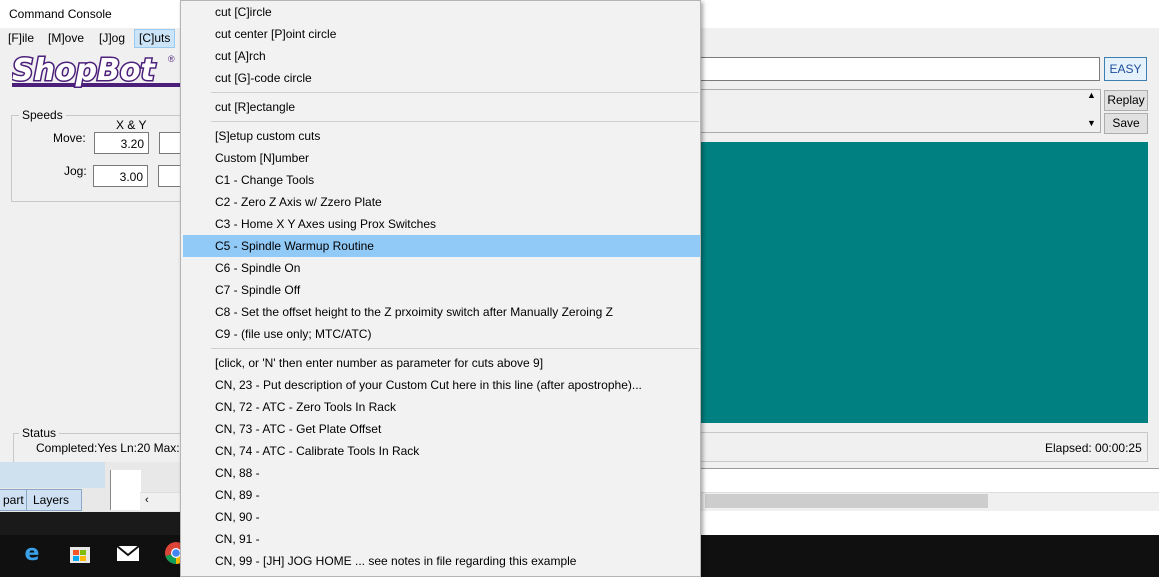  What do you see at coordinates (237, 495) in the screenshot?
I see `menu-item-cn-89: CN, 89 -` at bounding box center [237, 495].